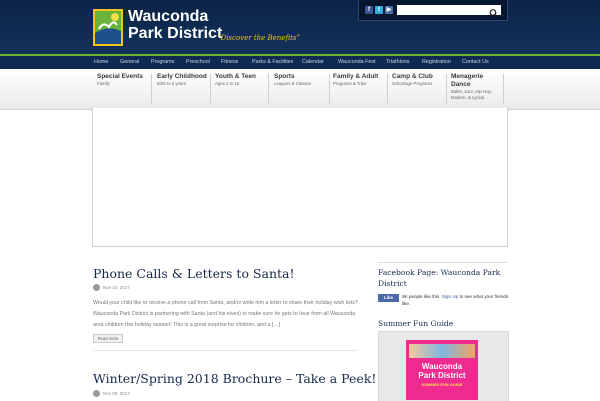 The image size is (600, 401). What do you see at coordinates (182, 76) in the screenshot?
I see `category-title: Early Childhood` at bounding box center [182, 76].